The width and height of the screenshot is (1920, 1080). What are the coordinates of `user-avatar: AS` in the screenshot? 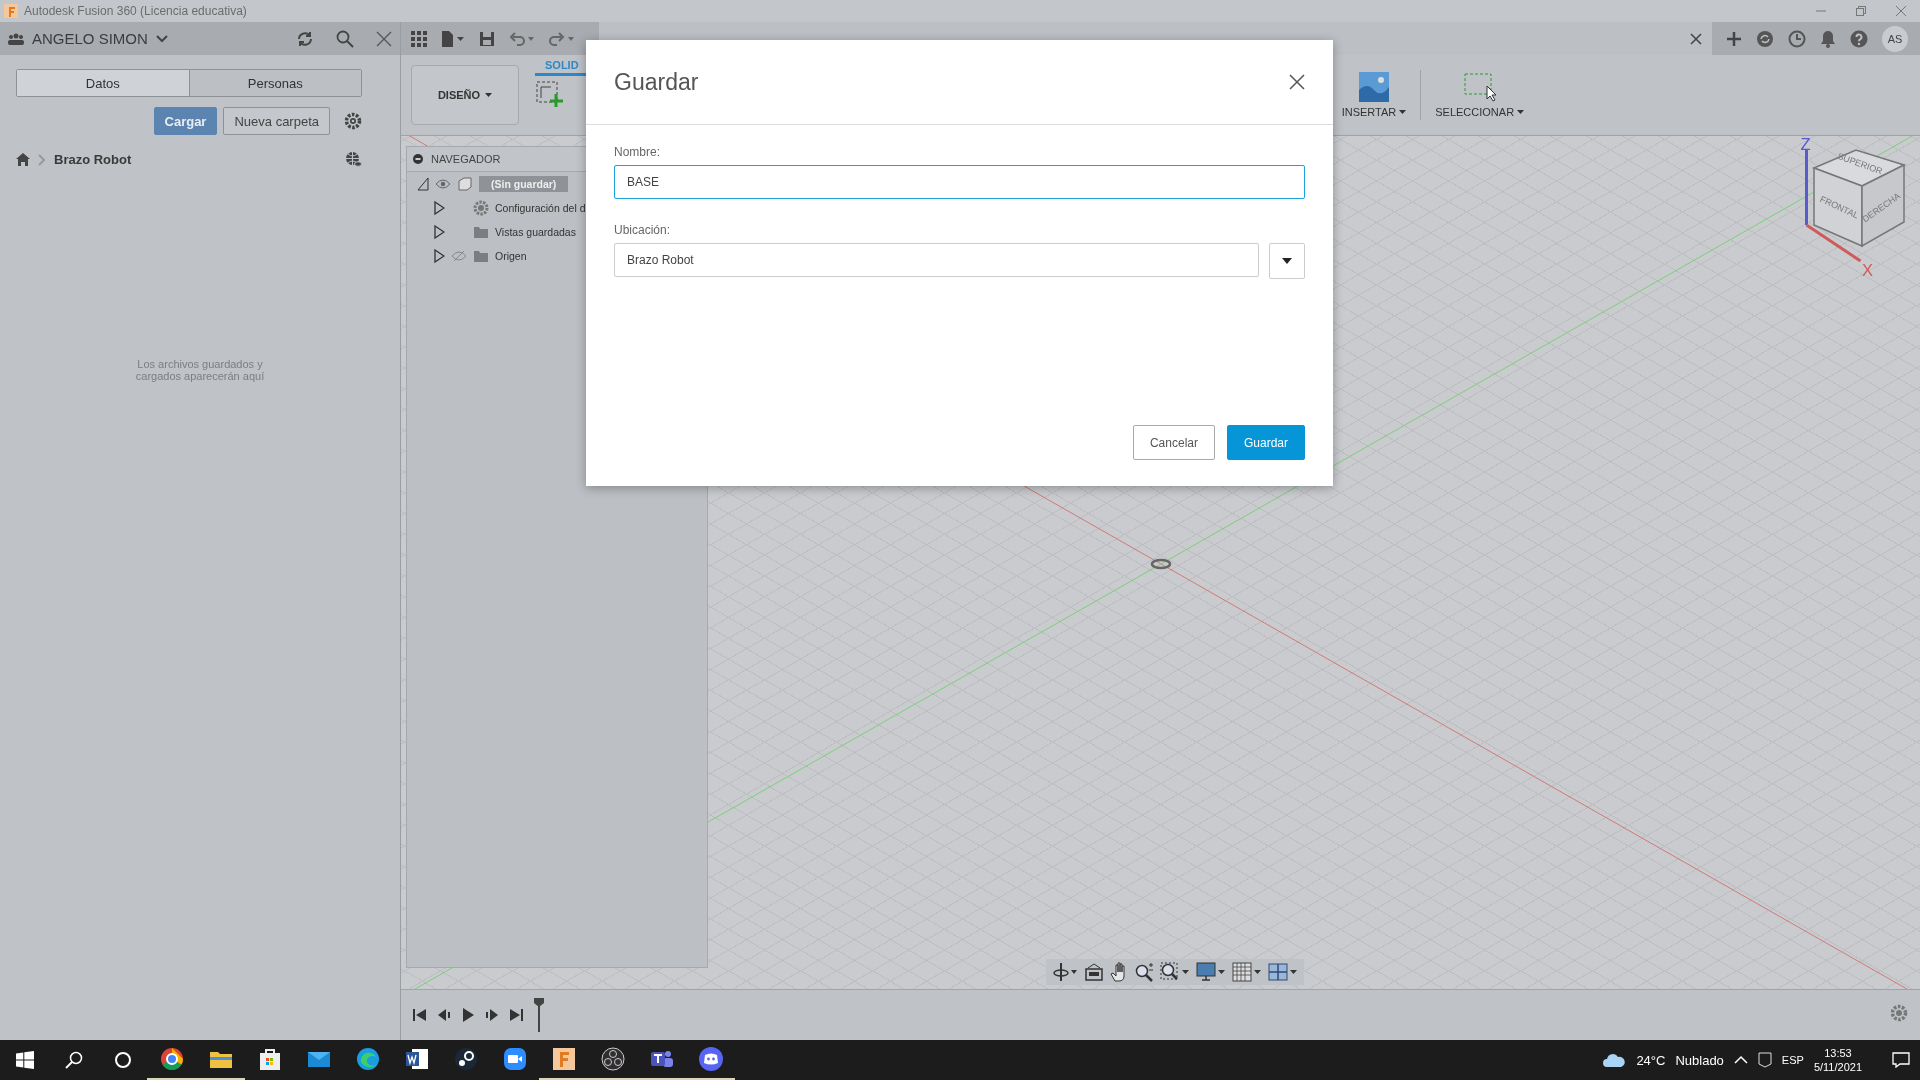 It's located at (1895, 38).